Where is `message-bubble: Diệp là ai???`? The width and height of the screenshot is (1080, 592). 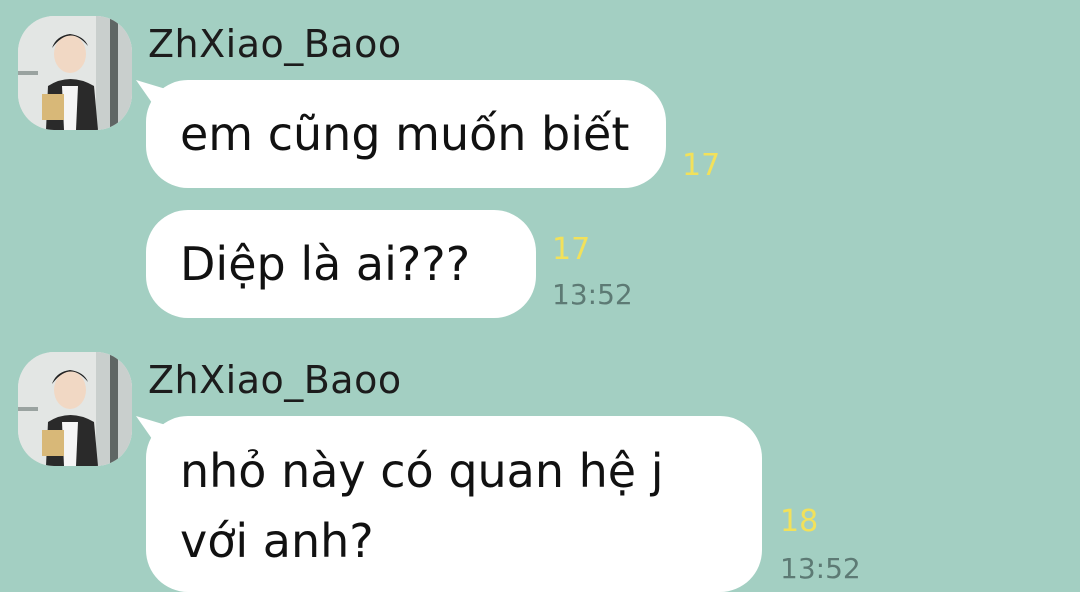
message-bubble: Diệp là ai??? is located at coordinates (341, 264).